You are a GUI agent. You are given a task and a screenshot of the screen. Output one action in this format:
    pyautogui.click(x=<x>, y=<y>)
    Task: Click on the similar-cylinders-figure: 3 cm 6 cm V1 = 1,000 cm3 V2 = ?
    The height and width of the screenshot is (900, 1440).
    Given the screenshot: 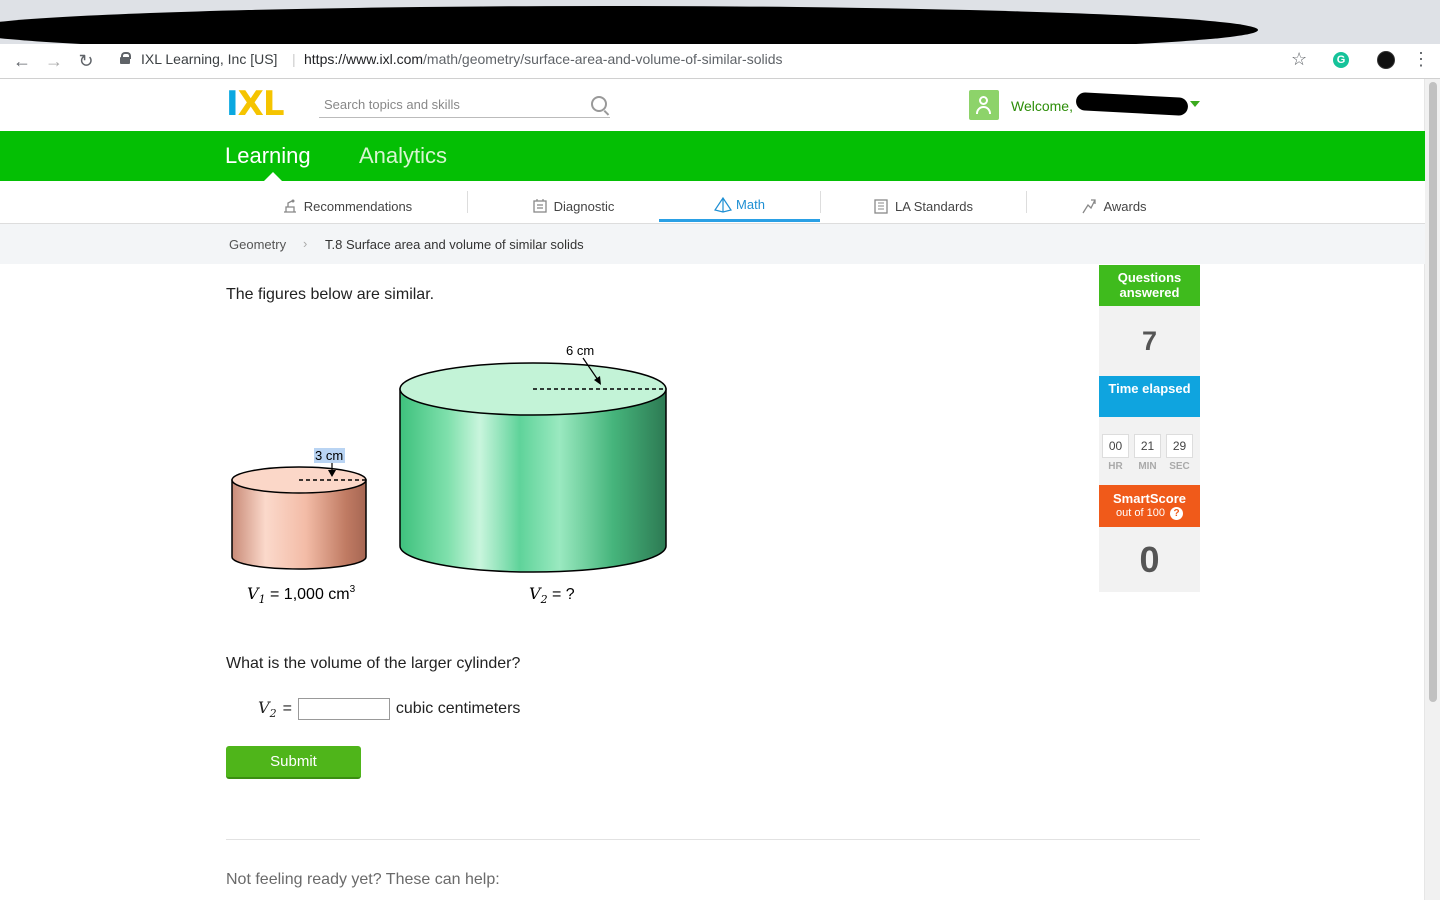 What is the action you would take?
    pyautogui.click(x=449, y=474)
    